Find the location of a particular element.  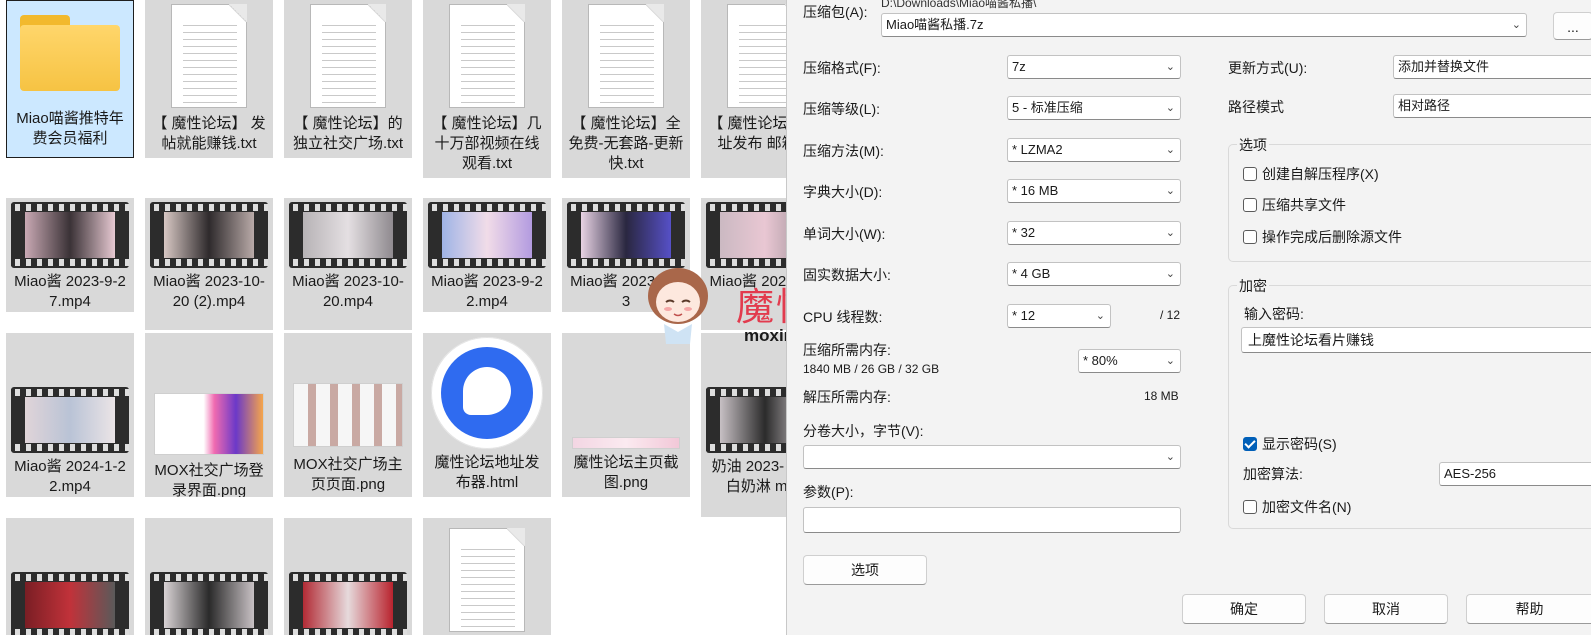

path-mode-combo: 相对路径 is located at coordinates (1492, 106).